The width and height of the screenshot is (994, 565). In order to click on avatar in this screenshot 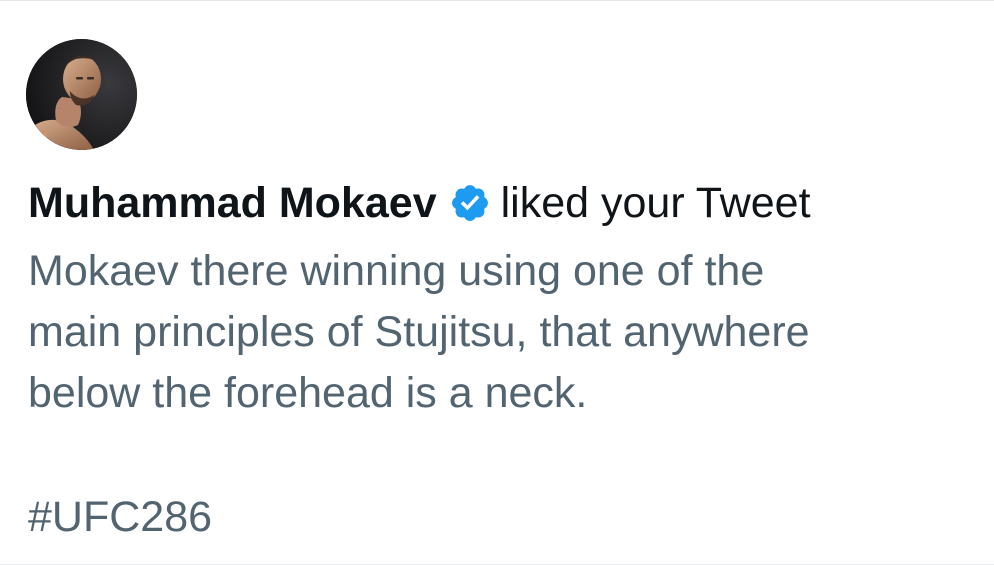, I will do `click(81, 94)`.